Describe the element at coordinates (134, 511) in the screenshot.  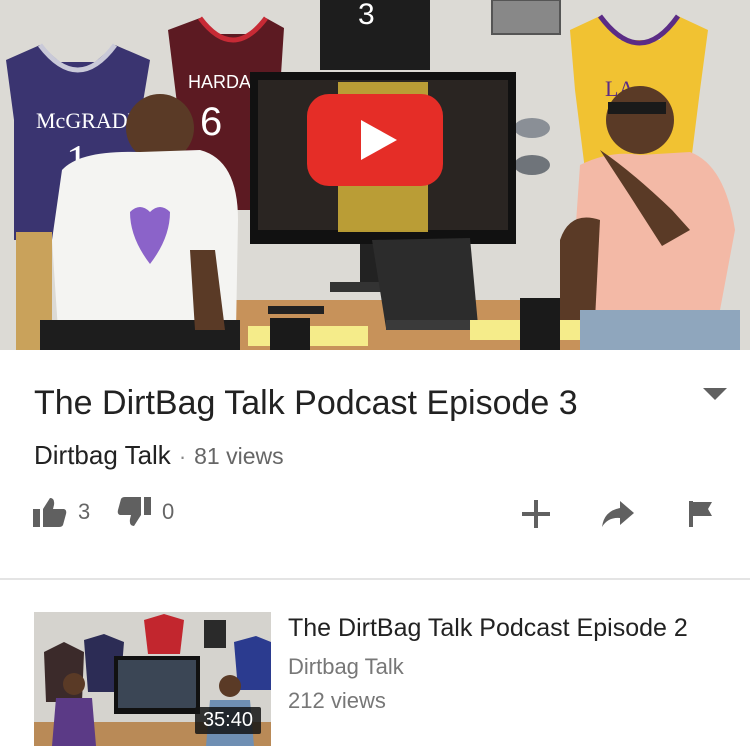
I see `thumbs-down-icon` at that location.